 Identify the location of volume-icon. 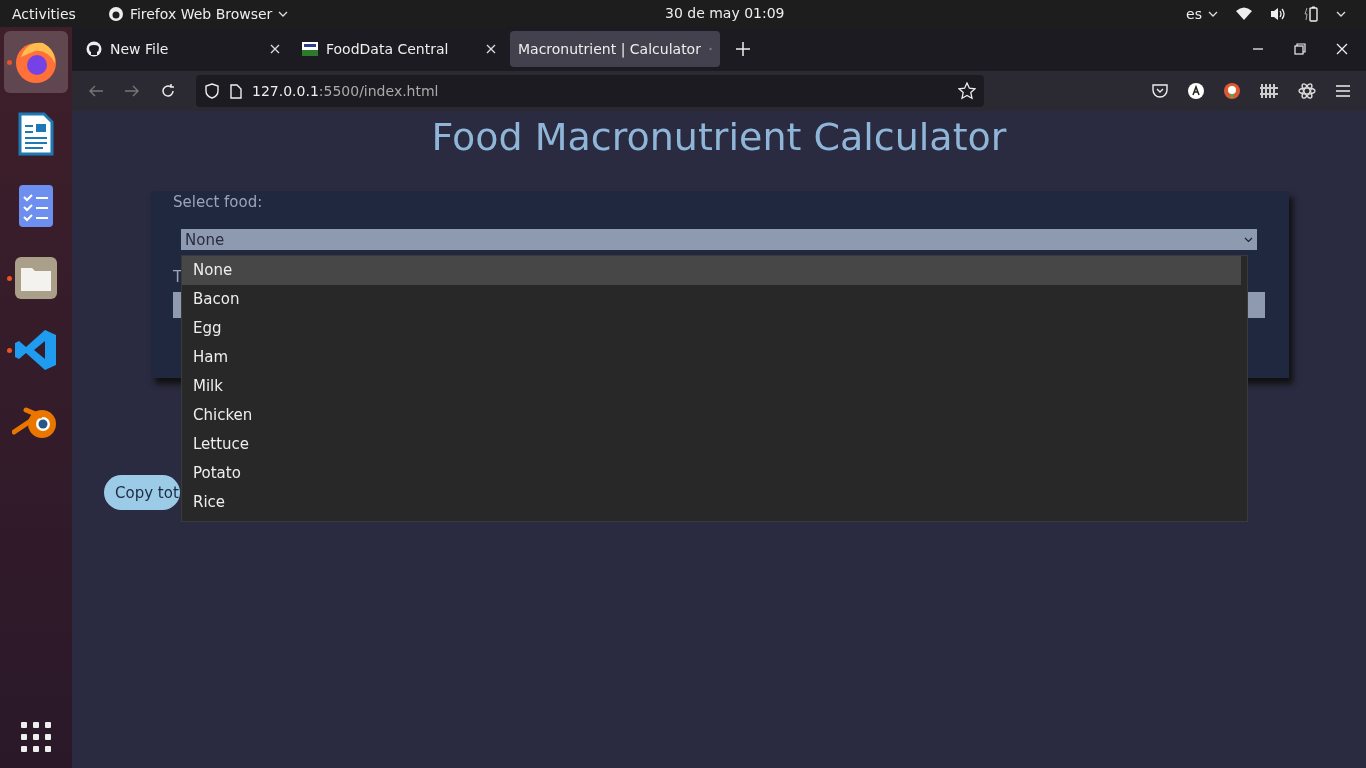
(1278, 13).